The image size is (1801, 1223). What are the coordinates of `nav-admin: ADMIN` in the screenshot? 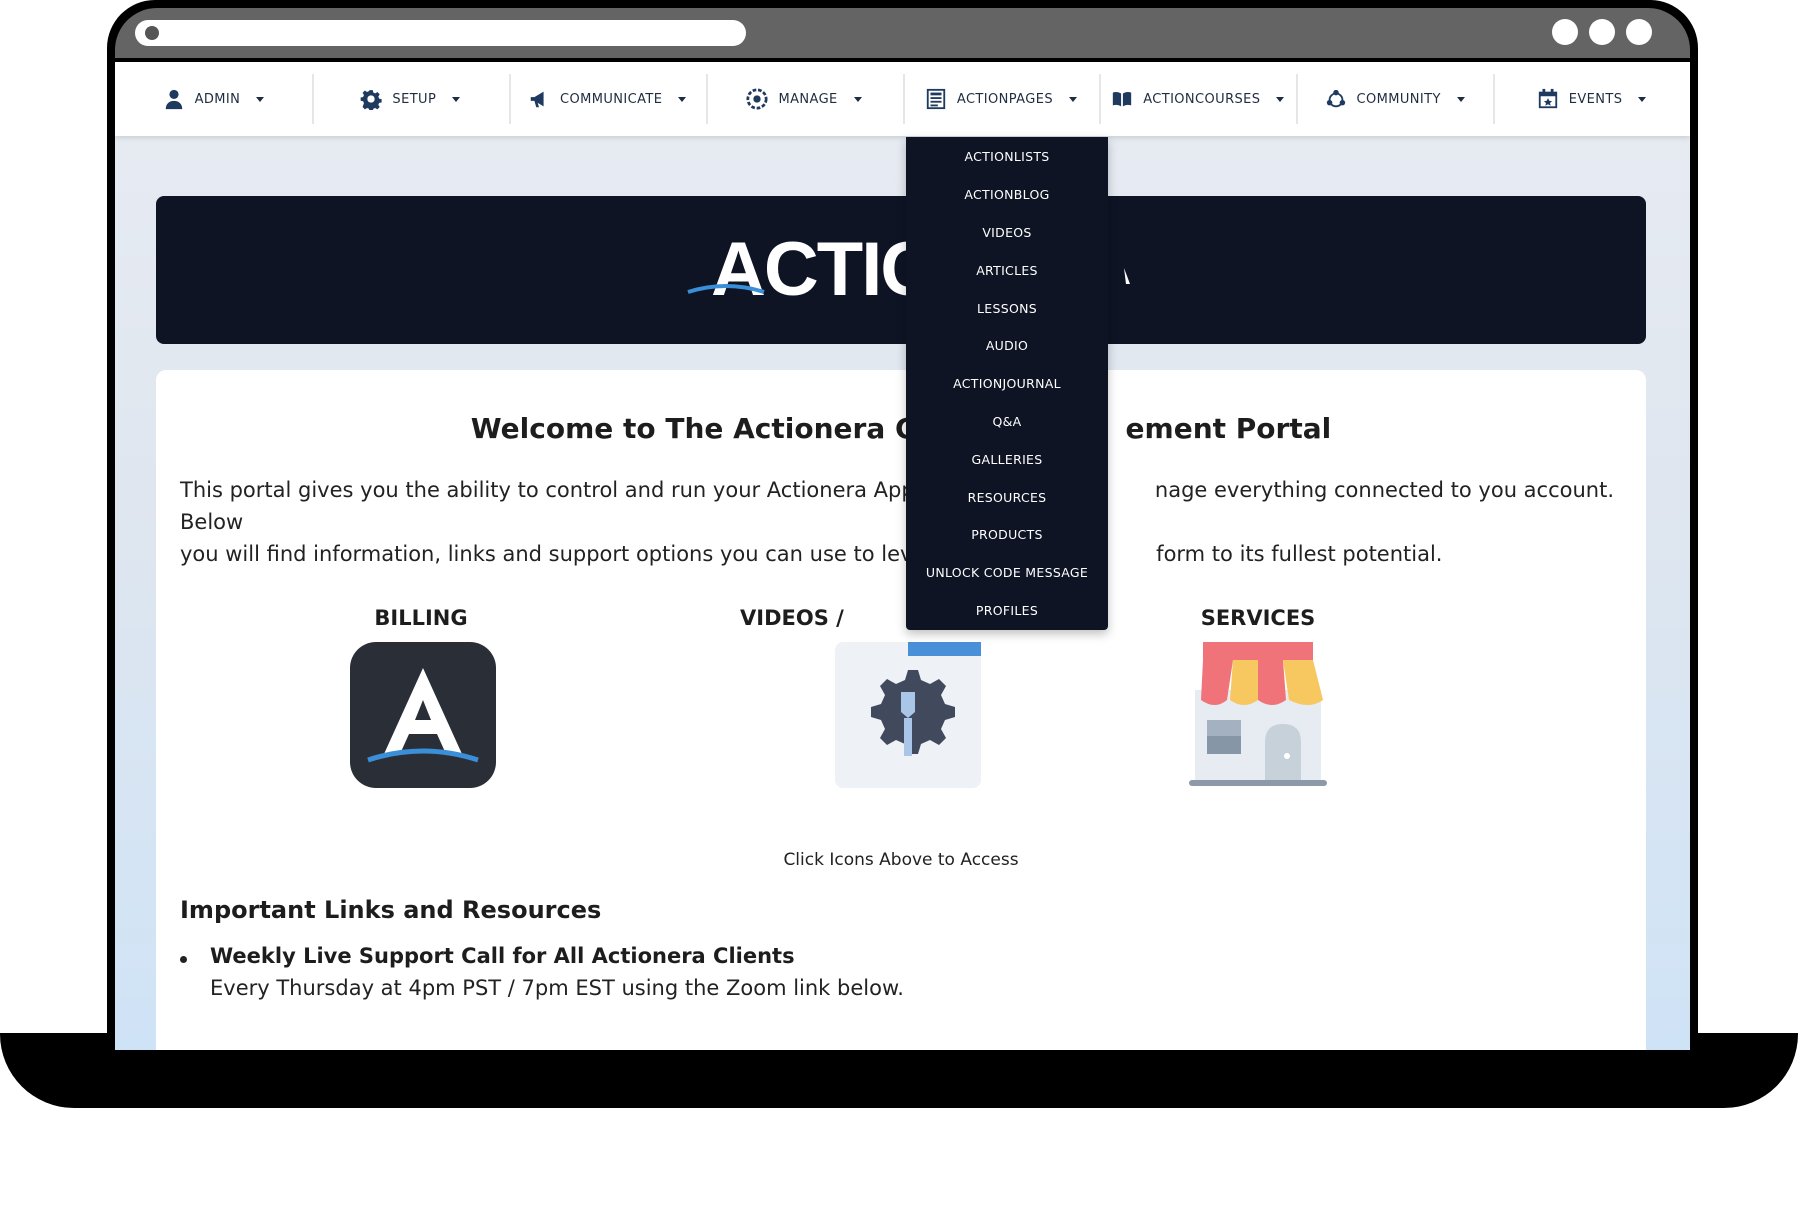 It's located at (213, 99).